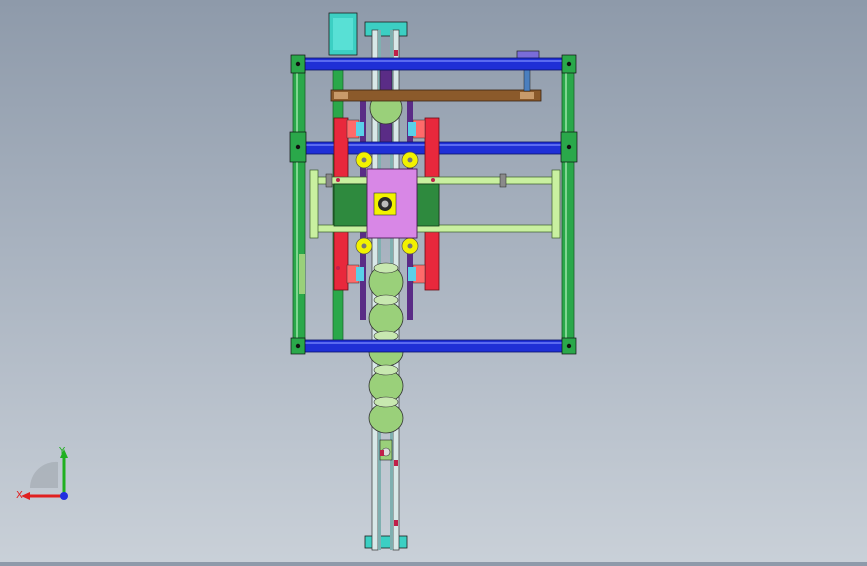 The height and width of the screenshot is (566, 867). What do you see at coordinates (436, 95) in the screenshot?
I see `brown-crossbar` at bounding box center [436, 95].